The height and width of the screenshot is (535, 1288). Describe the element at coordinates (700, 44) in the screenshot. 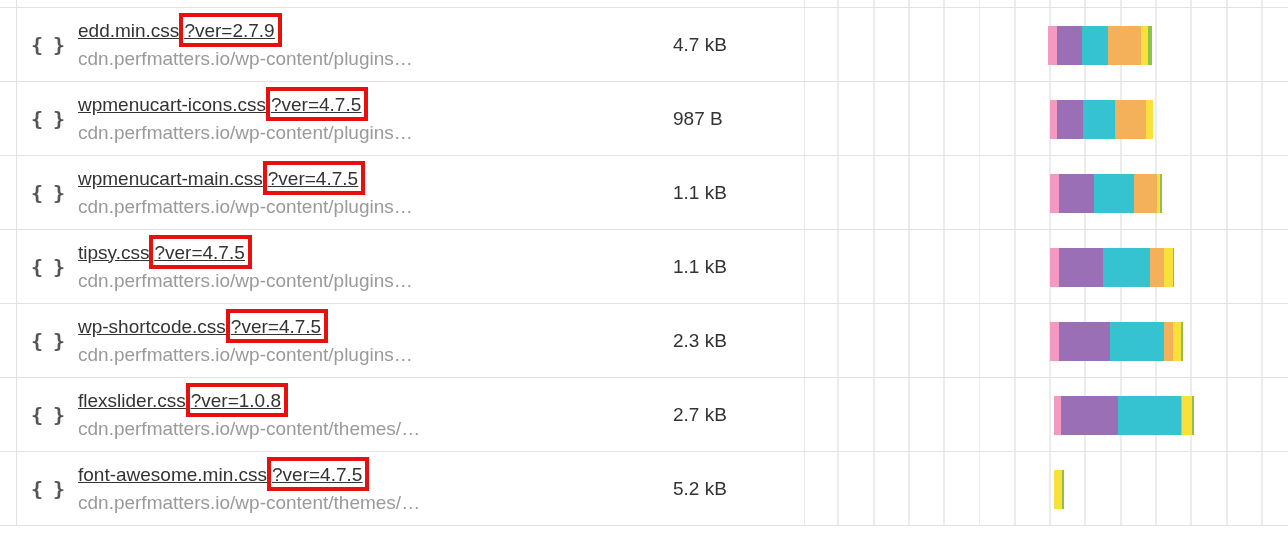

I see `file-size: 4.7 kB` at that location.